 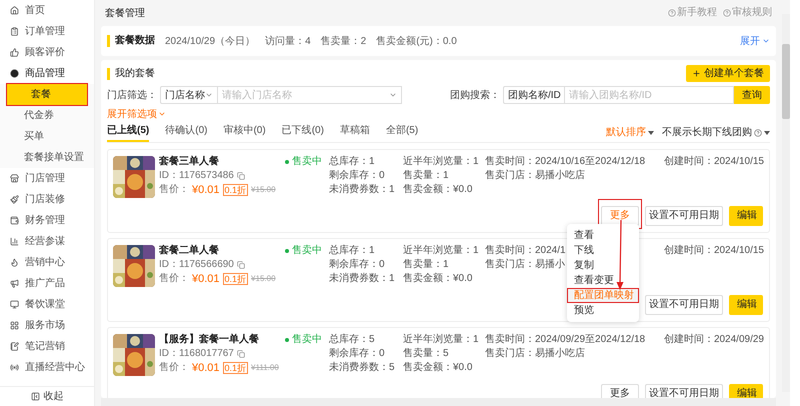 What do you see at coordinates (45, 179) in the screenshot?
I see `sidebar-item: 门店管理` at bounding box center [45, 179].